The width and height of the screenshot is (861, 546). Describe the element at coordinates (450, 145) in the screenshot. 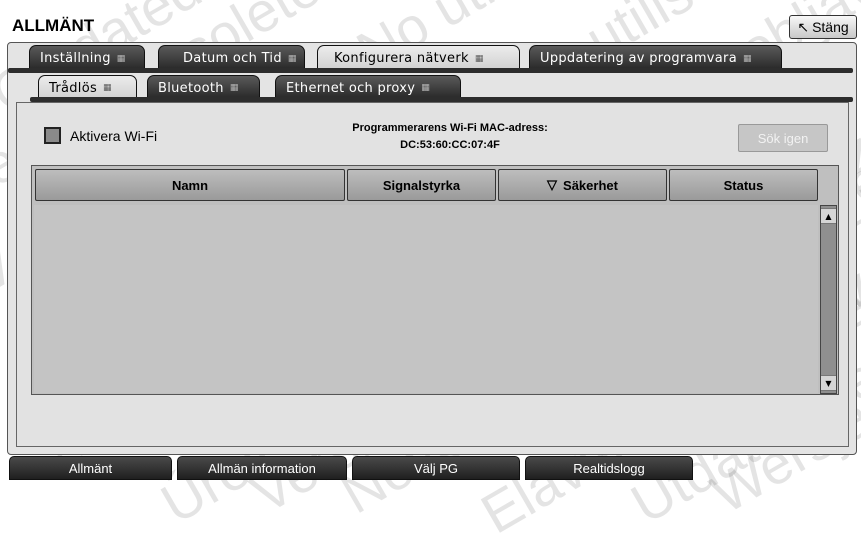

I see `mac-address-value: DC:53:60:CC:07:4F` at that location.